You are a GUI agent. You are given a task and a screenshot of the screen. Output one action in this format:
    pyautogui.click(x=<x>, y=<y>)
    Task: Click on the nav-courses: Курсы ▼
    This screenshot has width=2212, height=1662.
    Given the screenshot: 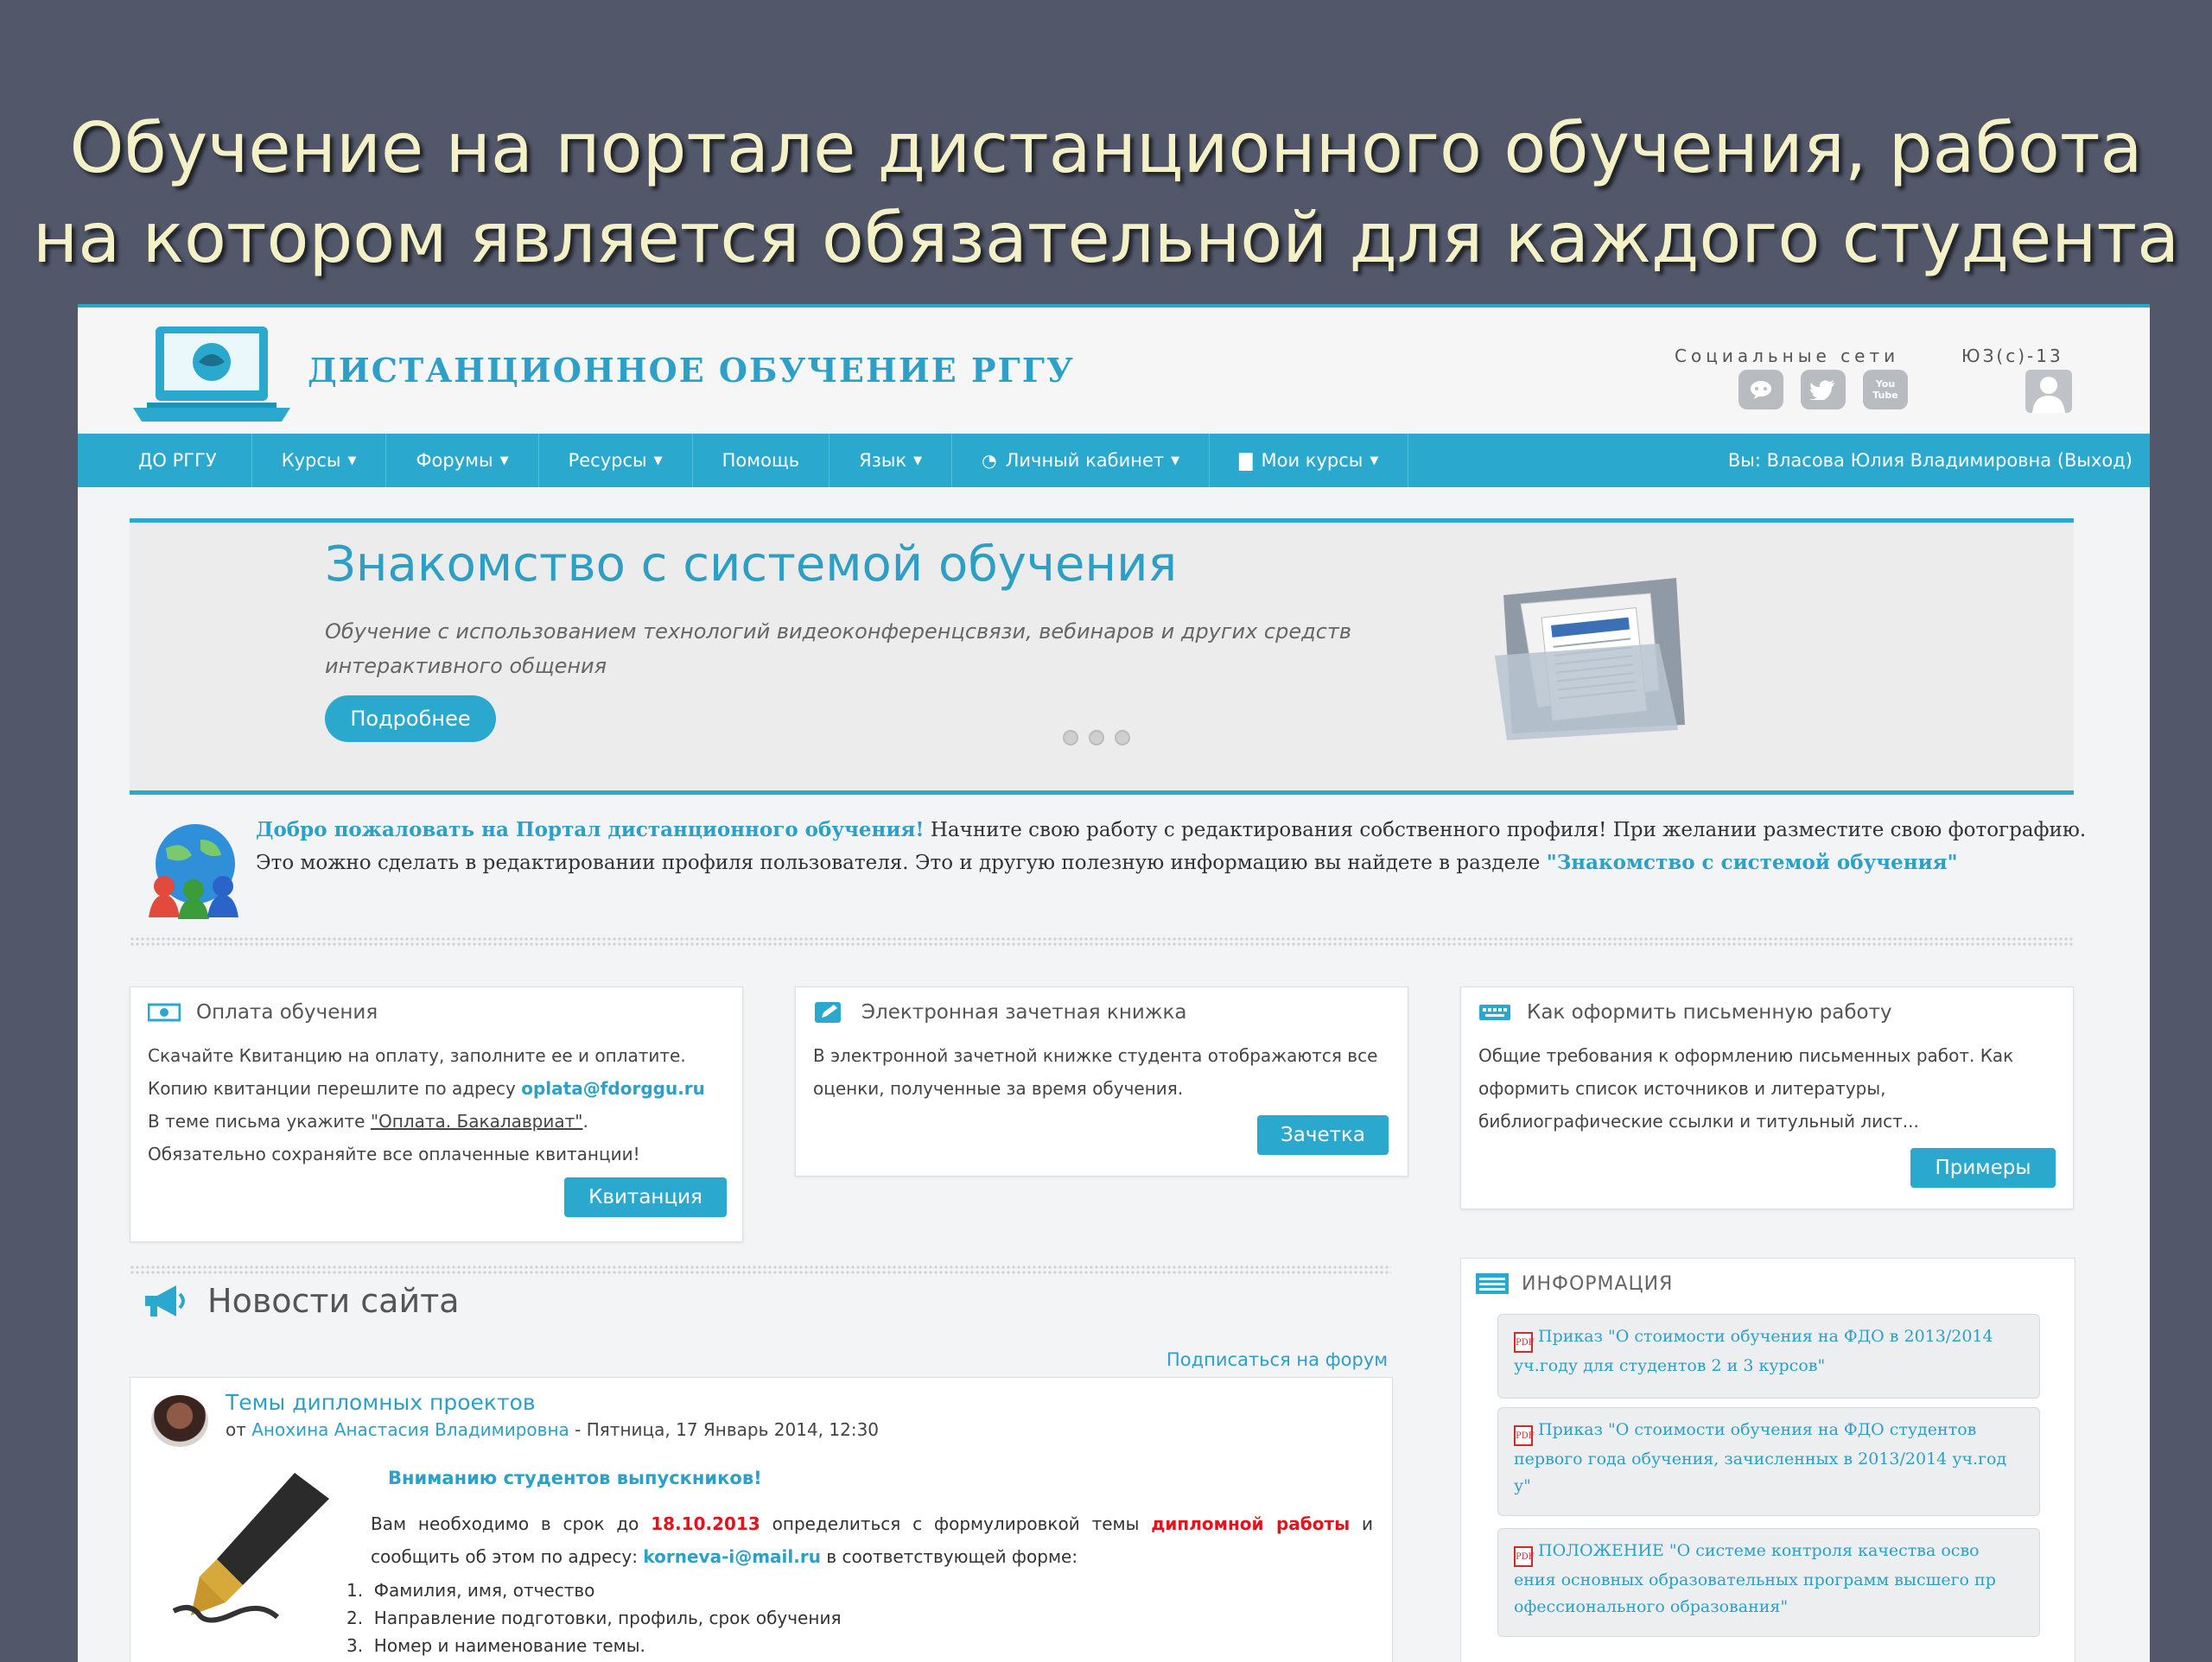 What is the action you would take?
    pyautogui.click(x=319, y=460)
    